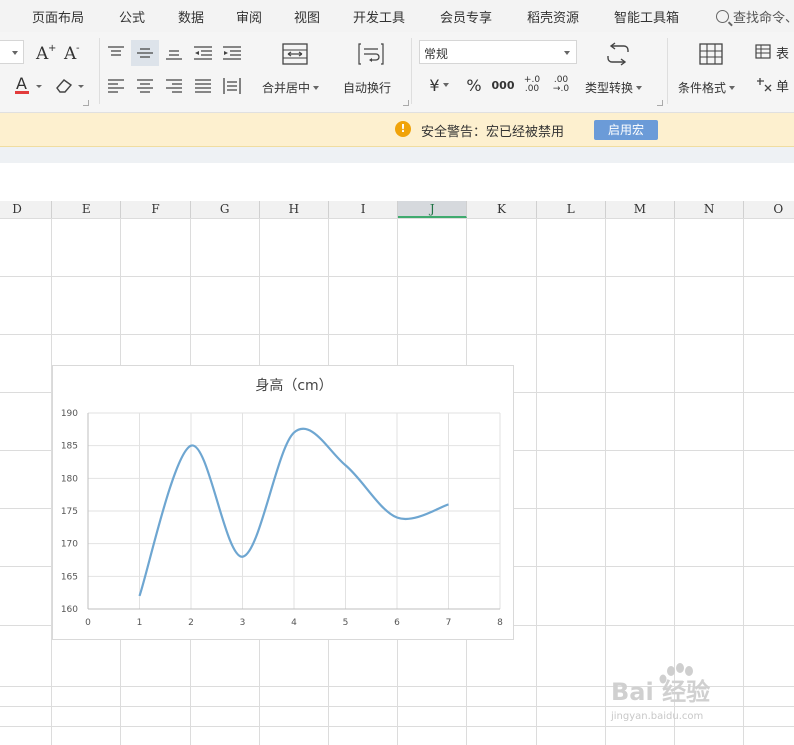 Image resolution: width=794 pixels, height=745 pixels. Describe the element at coordinates (774, 85) in the screenshot. I see `cell-button: 单` at that location.